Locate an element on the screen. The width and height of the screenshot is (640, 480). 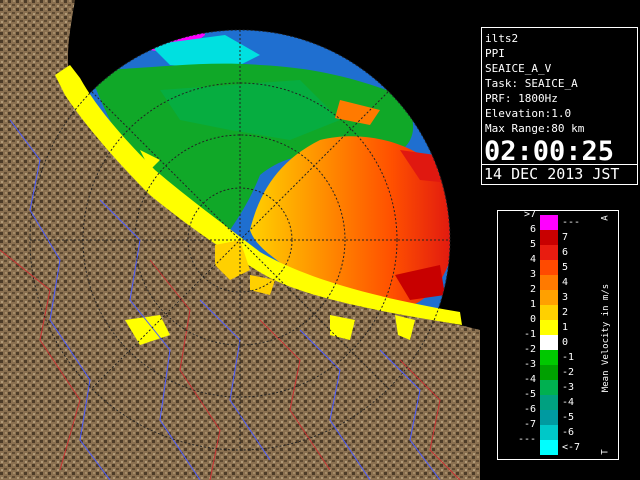
legend-unit-text: Mean Velocity in m/s is located at coordinates (606, 338).